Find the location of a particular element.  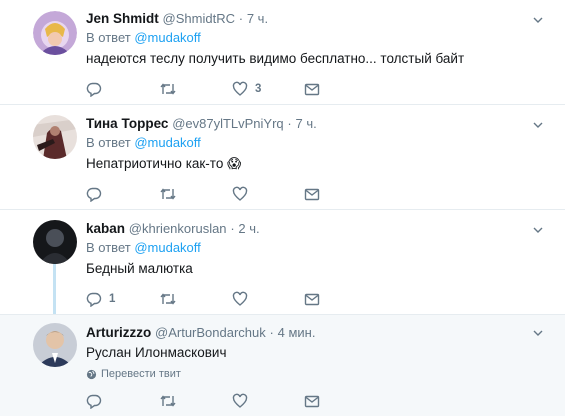

tweet-actions: 3 is located at coordinates (211, 90).